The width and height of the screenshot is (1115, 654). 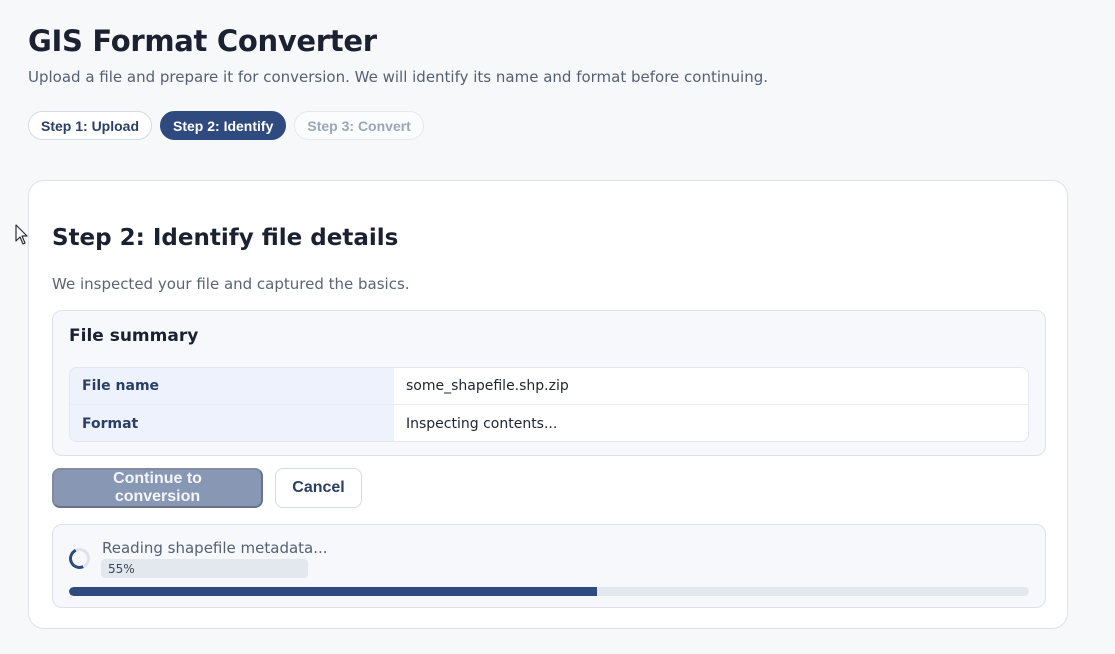 What do you see at coordinates (232, 386) in the screenshot?
I see `file-name-label: File name` at bounding box center [232, 386].